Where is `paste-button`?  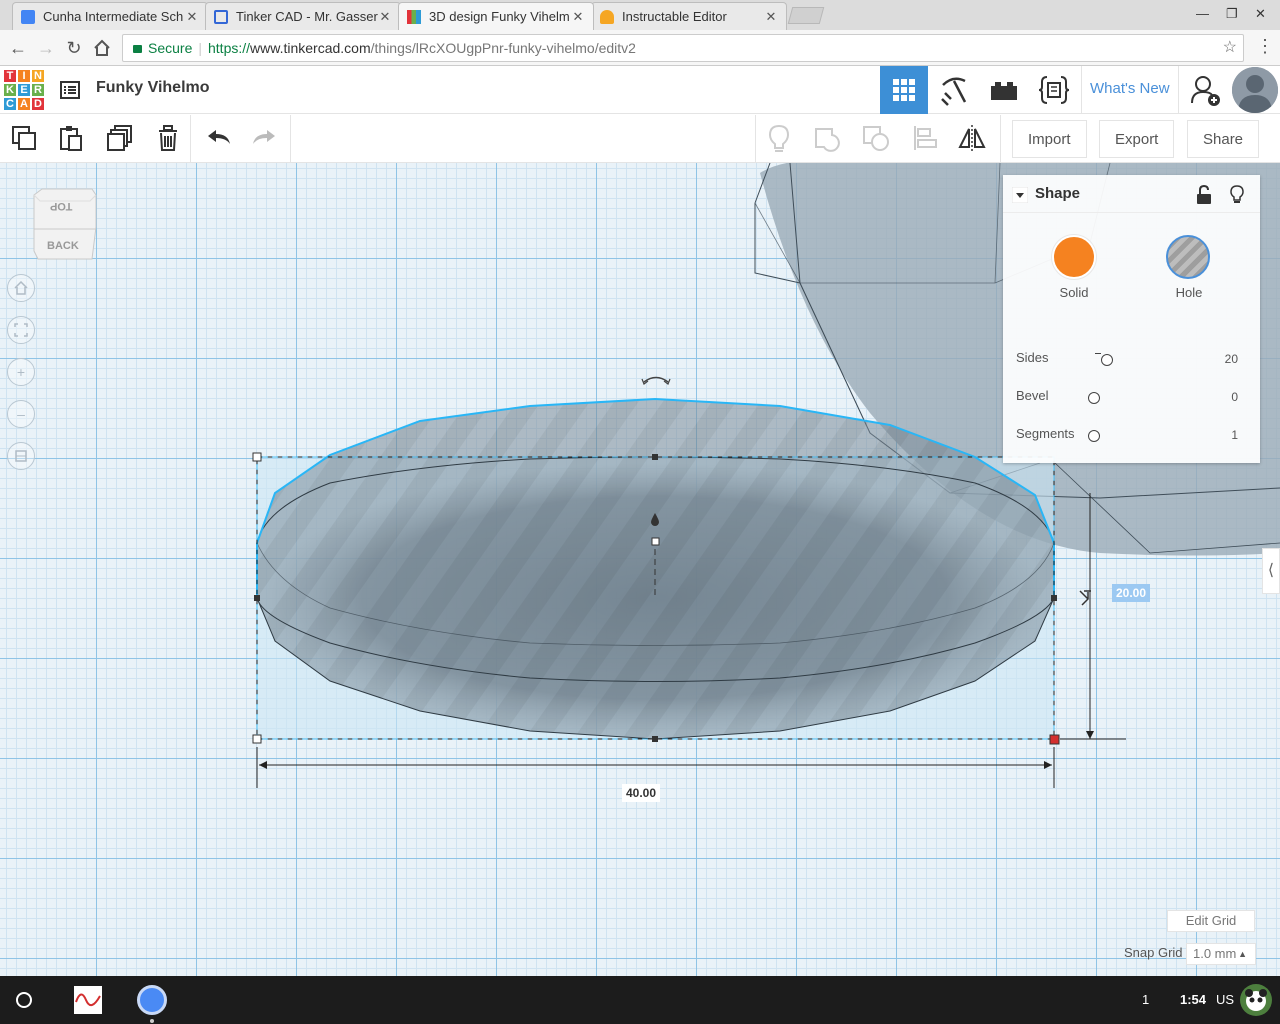 paste-button is located at coordinates (71, 138).